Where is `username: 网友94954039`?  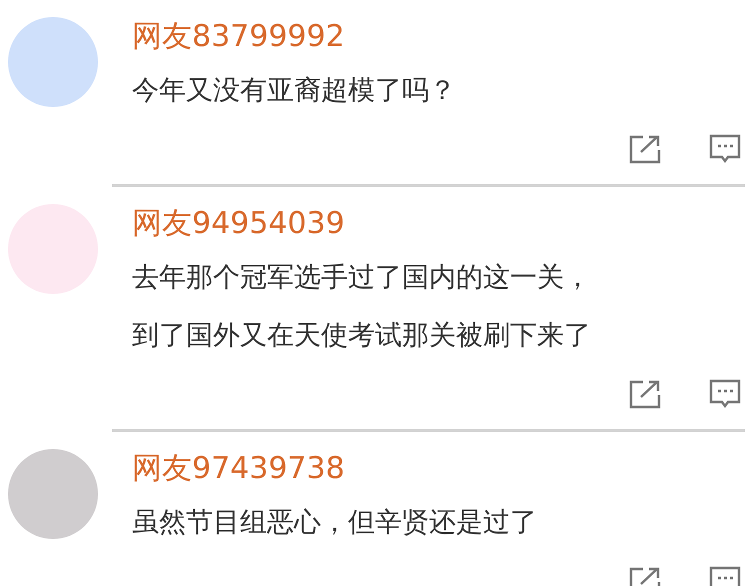 username: 网友94954039 is located at coordinates (428, 224).